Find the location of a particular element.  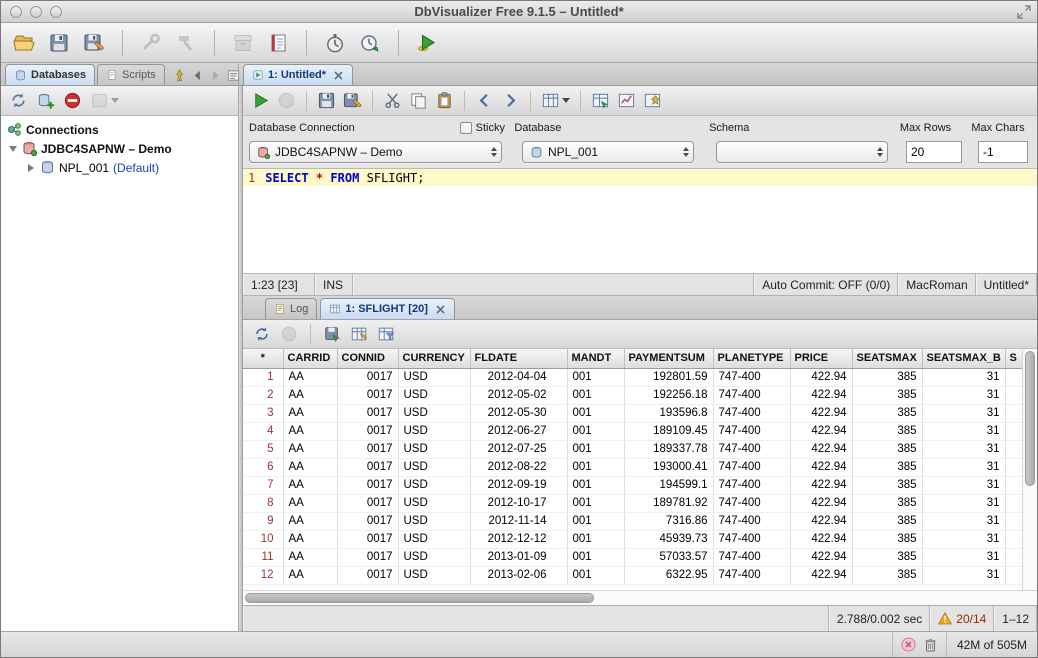

table-cell: 2012-07-25 is located at coordinates (519, 449).